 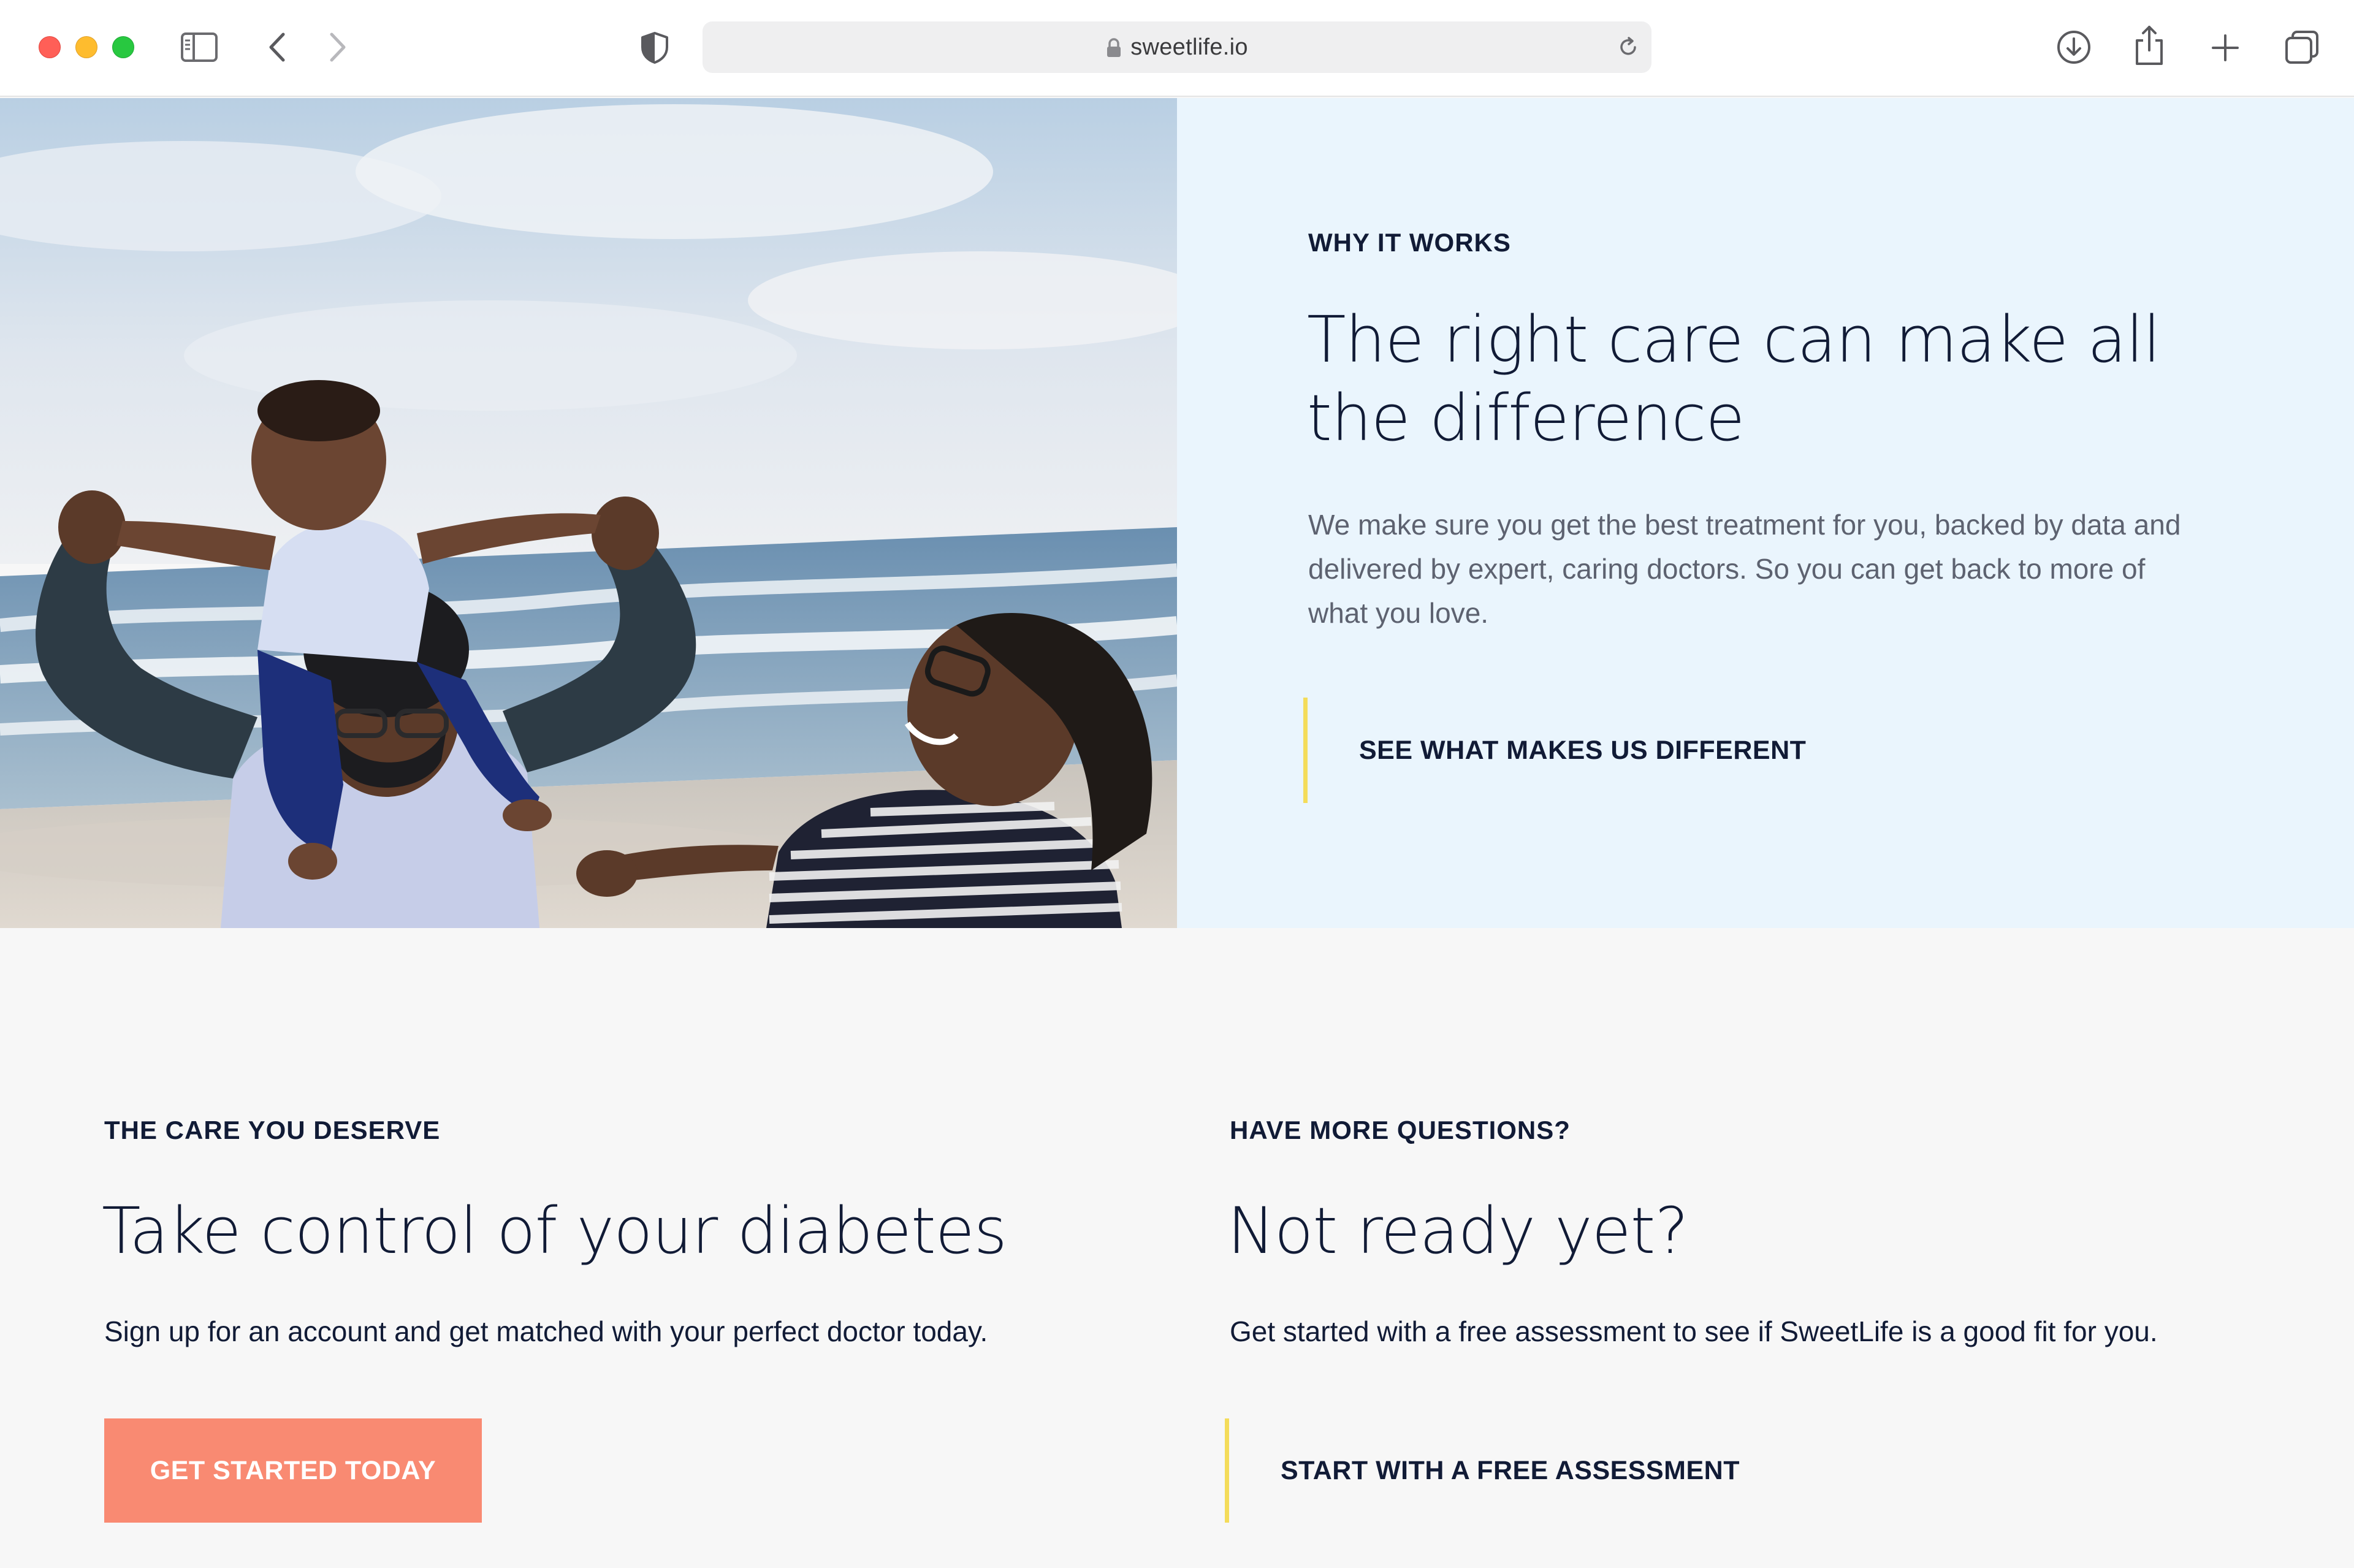 What do you see at coordinates (1189, 47) in the screenshot?
I see `url-text: sweetlife.io` at bounding box center [1189, 47].